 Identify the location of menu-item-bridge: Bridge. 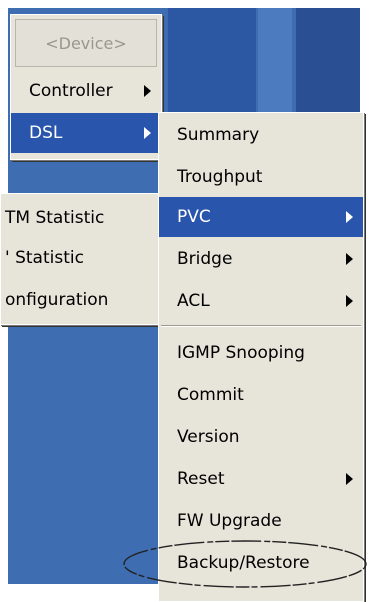
(261, 259).